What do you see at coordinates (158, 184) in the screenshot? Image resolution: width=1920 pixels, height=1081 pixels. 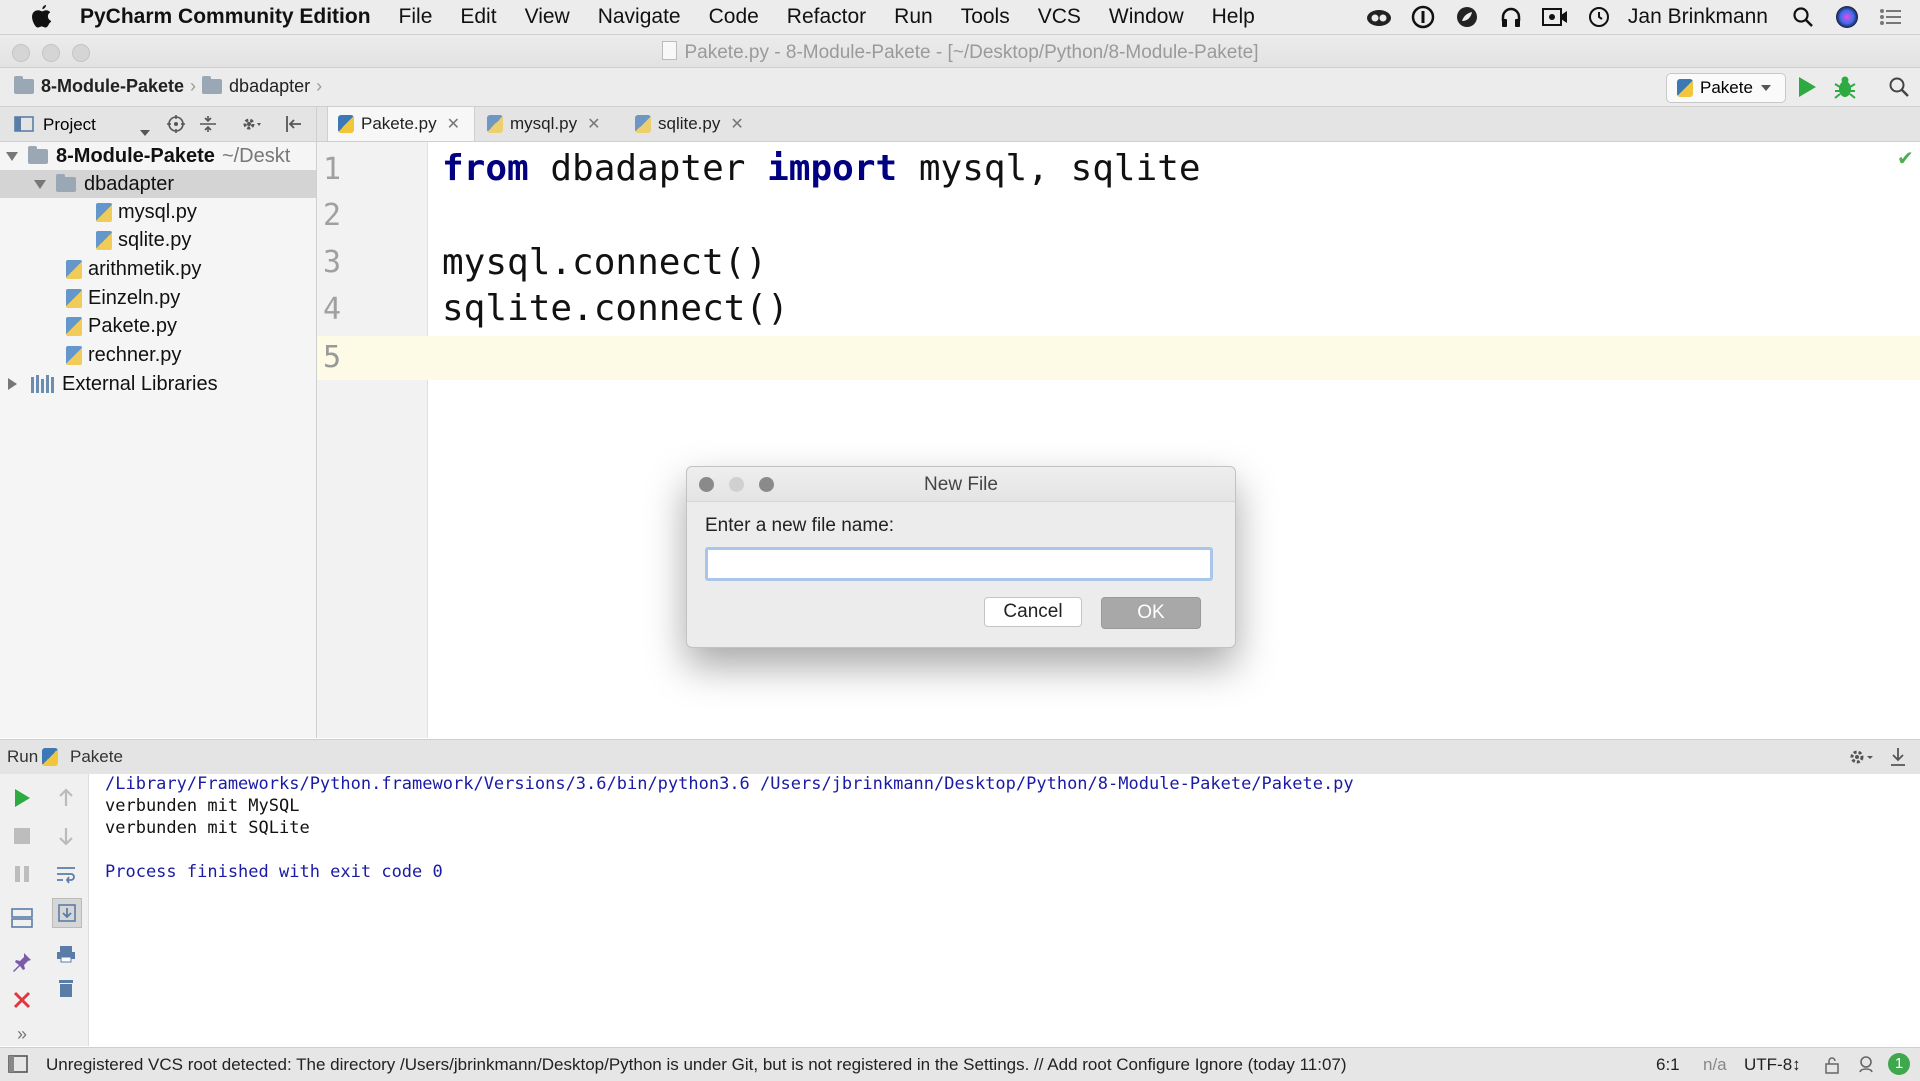 I see `tree-item-dbadapter: dbadapter` at bounding box center [158, 184].